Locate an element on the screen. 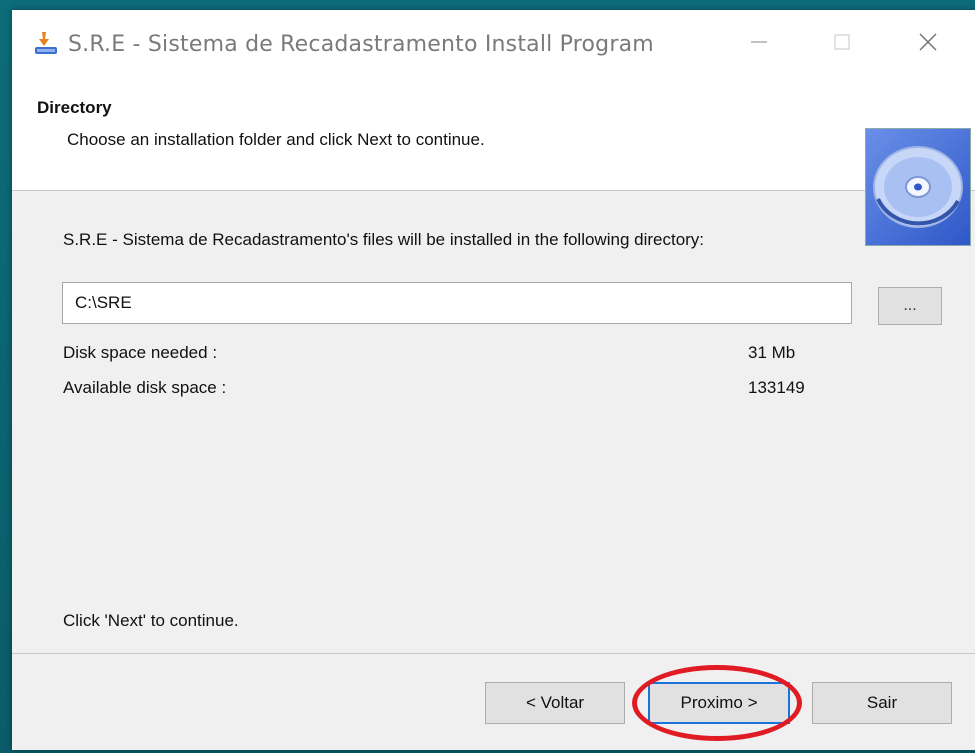 Image resolution: width=975 pixels, height=753 pixels. exit-button: Sair is located at coordinates (882, 703).